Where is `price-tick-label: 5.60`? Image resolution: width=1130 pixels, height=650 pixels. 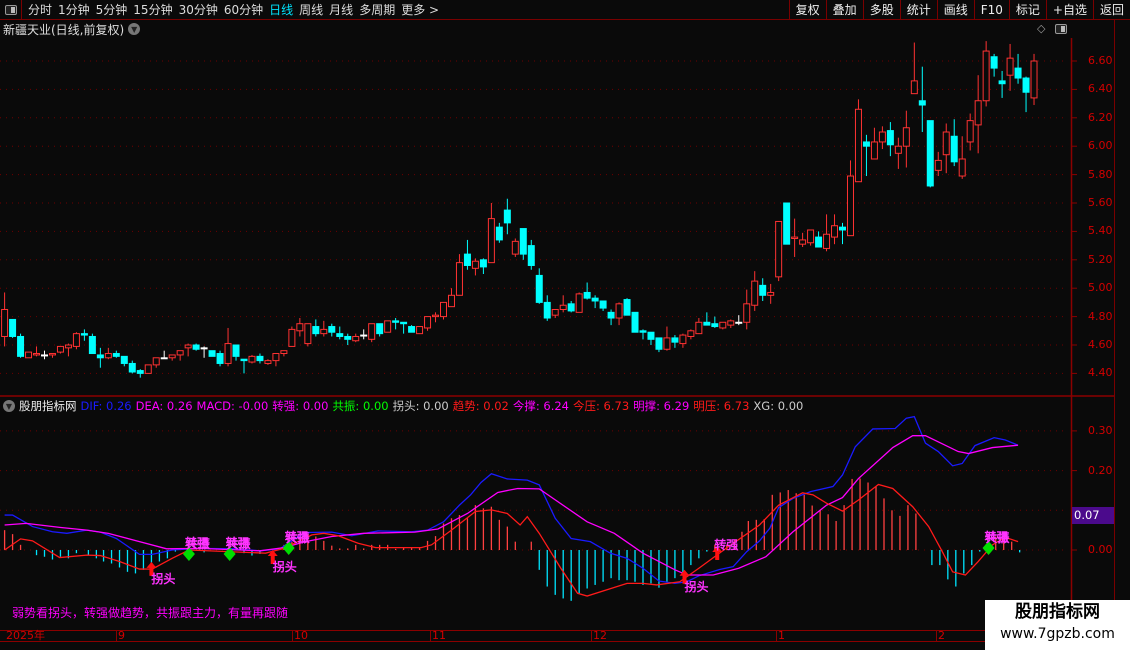 price-tick-label: 5.60 is located at coordinates (1100, 202).